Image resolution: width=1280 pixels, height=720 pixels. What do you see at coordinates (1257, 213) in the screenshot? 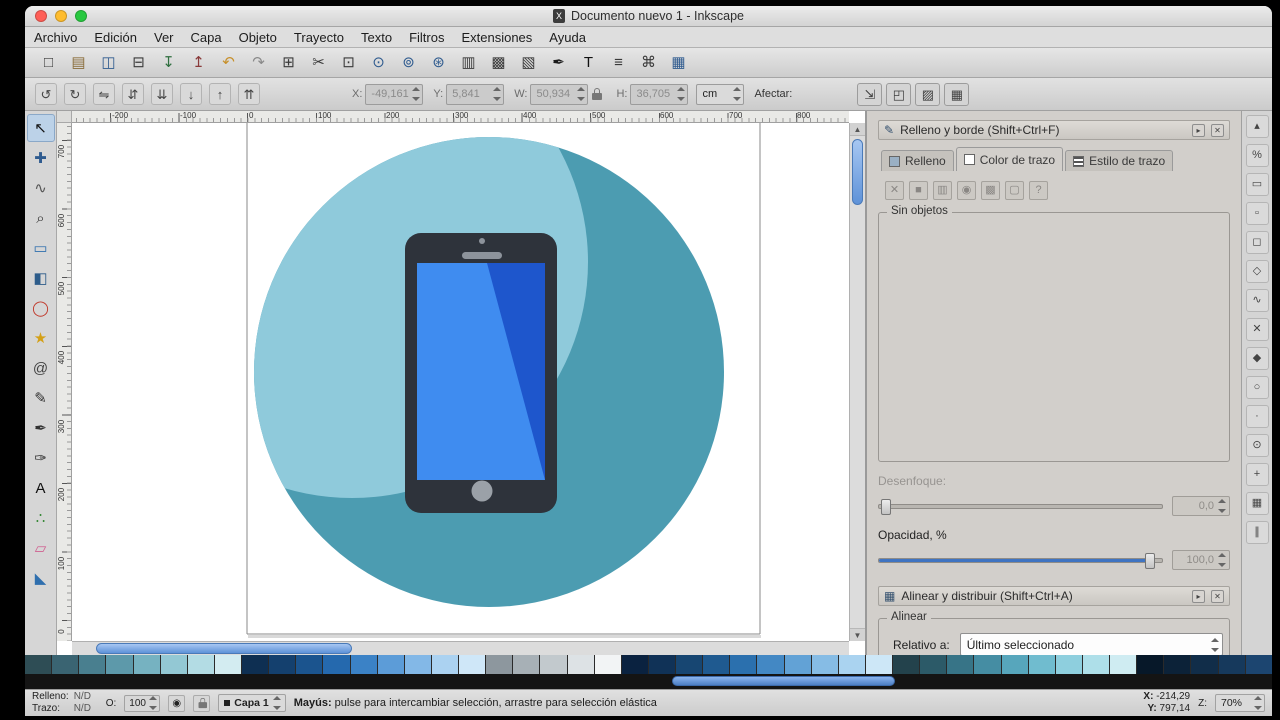
I see `snap-bbox-edges-button: ▫` at bounding box center [1257, 213].